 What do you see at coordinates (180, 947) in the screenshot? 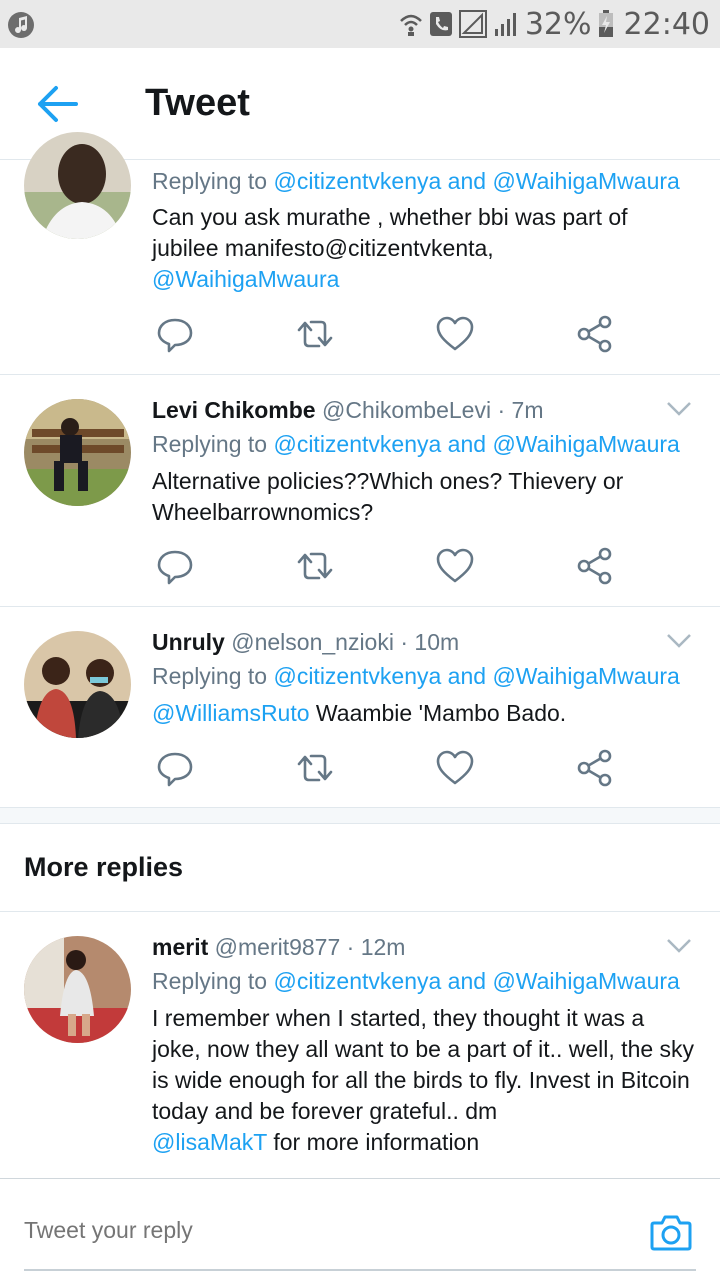
I see `display-name: merit` at bounding box center [180, 947].